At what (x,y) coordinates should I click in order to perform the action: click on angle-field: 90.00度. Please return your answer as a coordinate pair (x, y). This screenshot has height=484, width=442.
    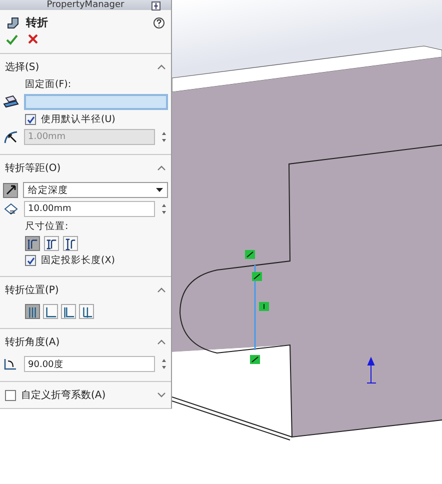
    Looking at the image, I should click on (89, 364).